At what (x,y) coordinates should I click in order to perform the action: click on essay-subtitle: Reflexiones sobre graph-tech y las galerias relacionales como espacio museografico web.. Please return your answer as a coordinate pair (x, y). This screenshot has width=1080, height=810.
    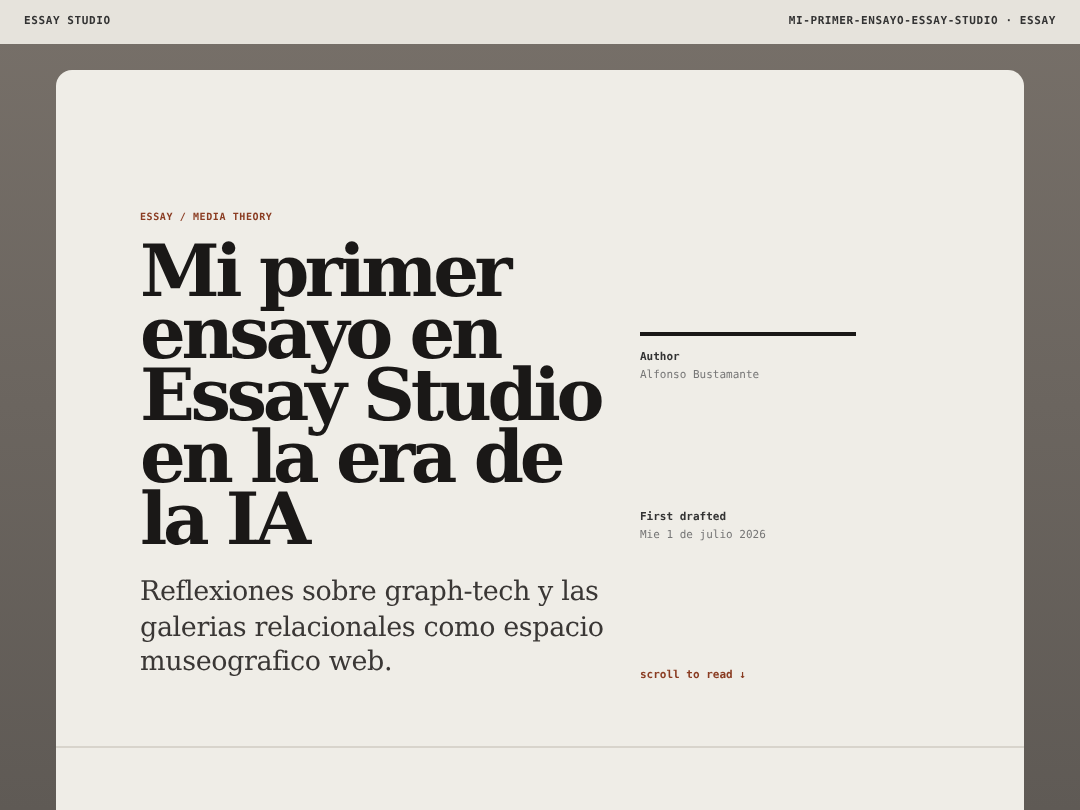
    Looking at the image, I should click on (373, 628).